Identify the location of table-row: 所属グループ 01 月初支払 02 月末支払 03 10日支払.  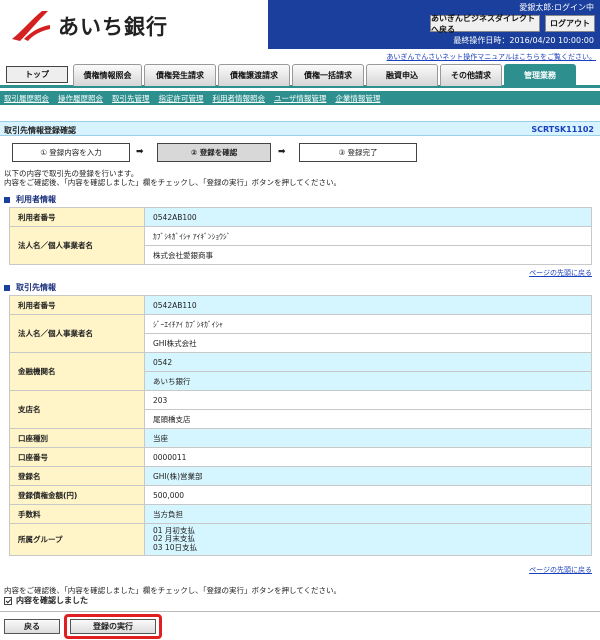
(300, 539).